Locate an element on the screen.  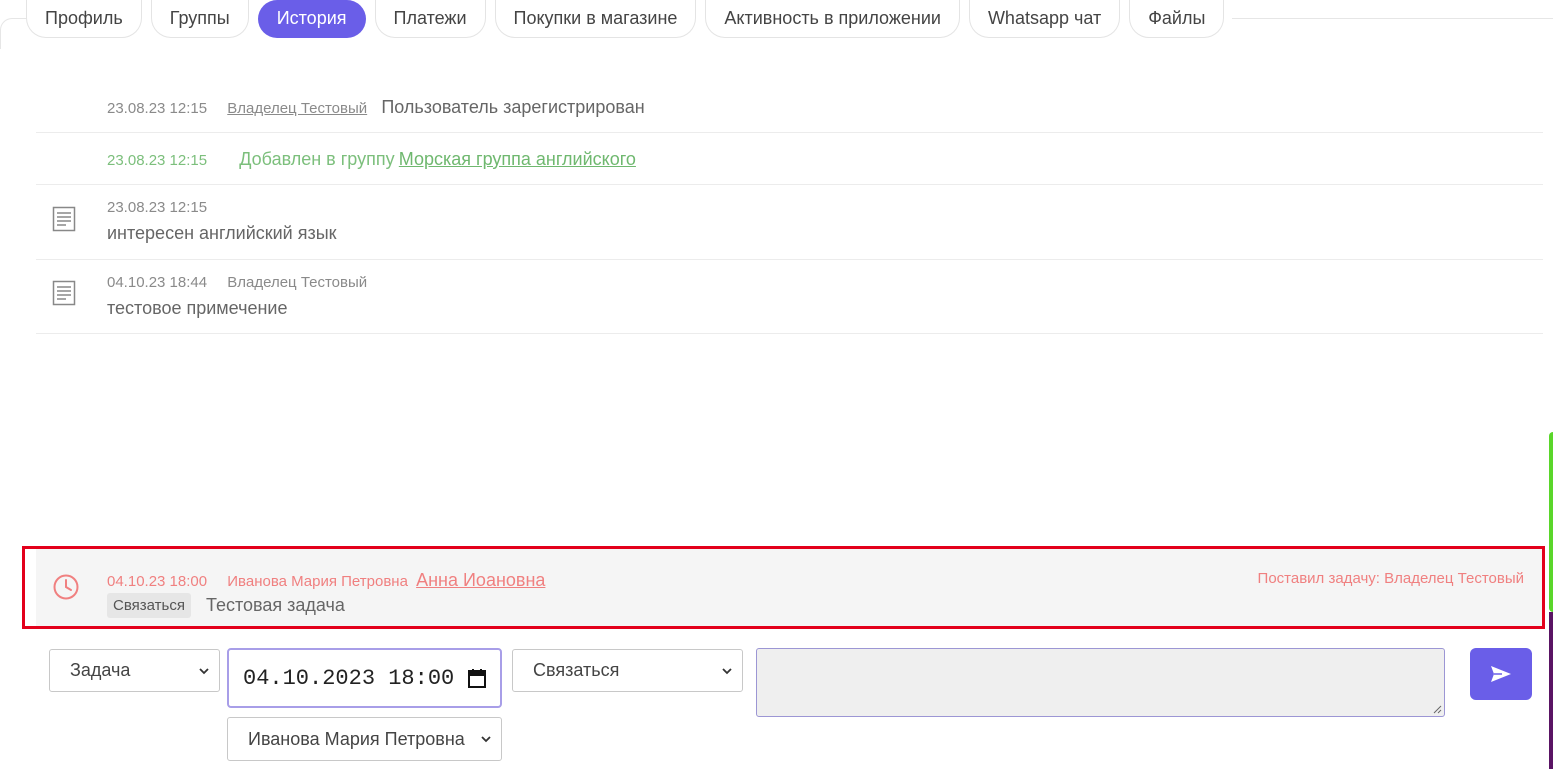
author-link: Владелец Тестовый is located at coordinates (297, 108).